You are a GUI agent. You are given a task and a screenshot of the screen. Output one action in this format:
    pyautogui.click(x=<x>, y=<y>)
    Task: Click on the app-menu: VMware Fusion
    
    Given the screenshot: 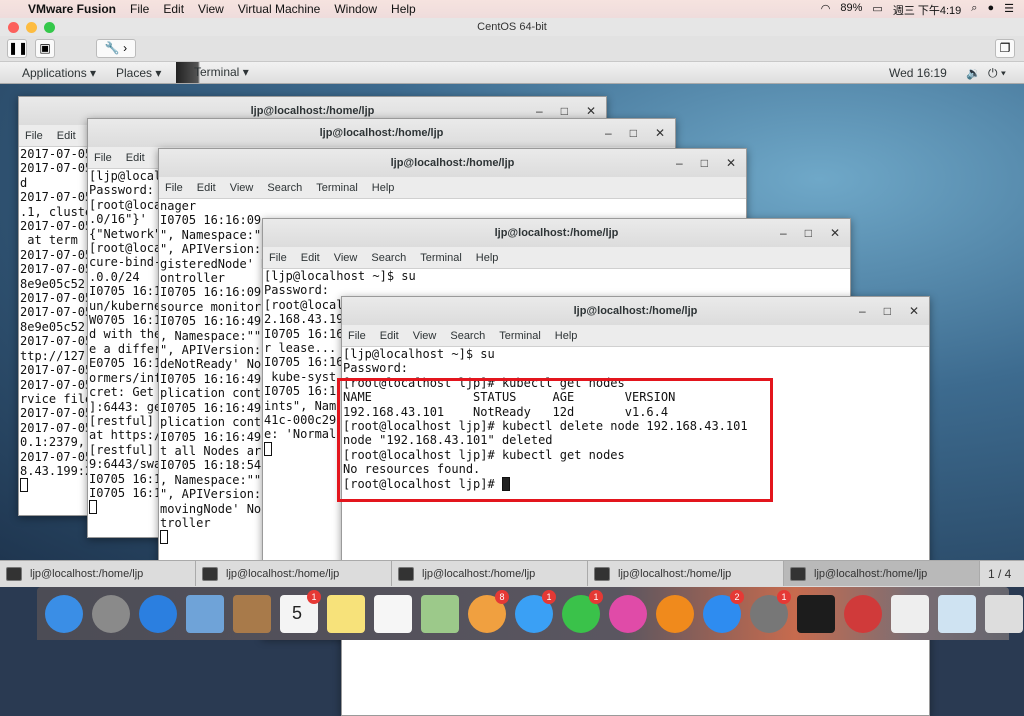 What is the action you would take?
    pyautogui.click(x=72, y=9)
    